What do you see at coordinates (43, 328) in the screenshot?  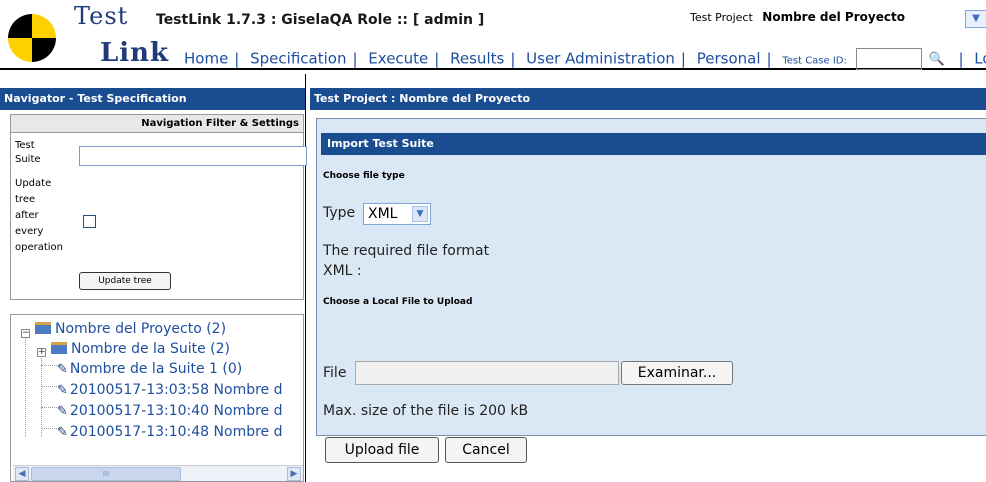 I see `project-icon` at bounding box center [43, 328].